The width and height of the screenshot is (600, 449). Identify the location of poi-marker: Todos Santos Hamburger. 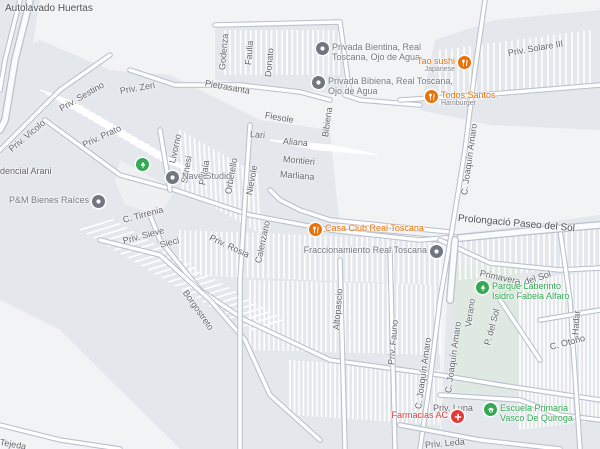
(475, 99).